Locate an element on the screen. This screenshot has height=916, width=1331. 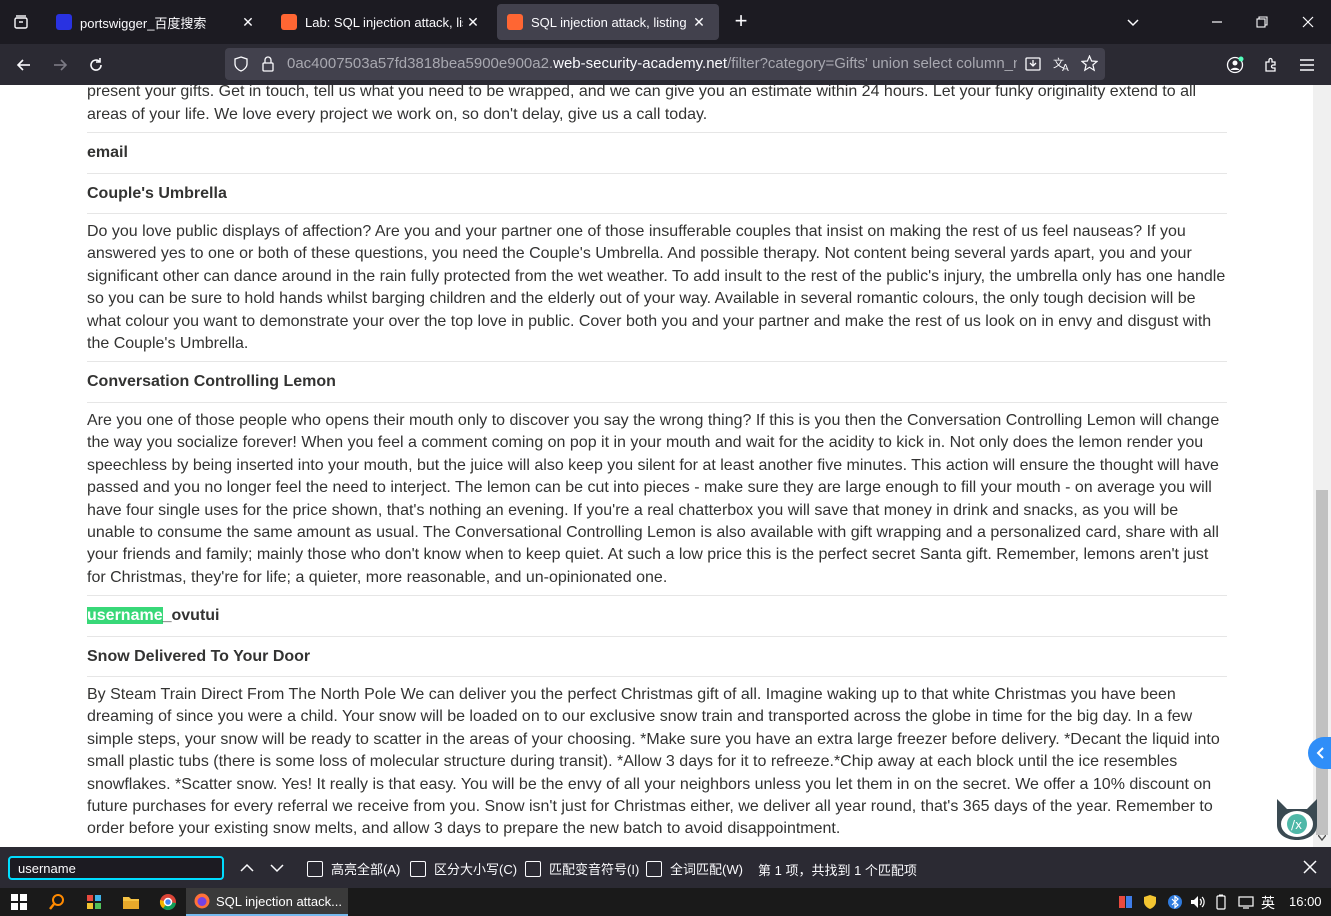
tab-list-icon is located at coordinates (21, 22).